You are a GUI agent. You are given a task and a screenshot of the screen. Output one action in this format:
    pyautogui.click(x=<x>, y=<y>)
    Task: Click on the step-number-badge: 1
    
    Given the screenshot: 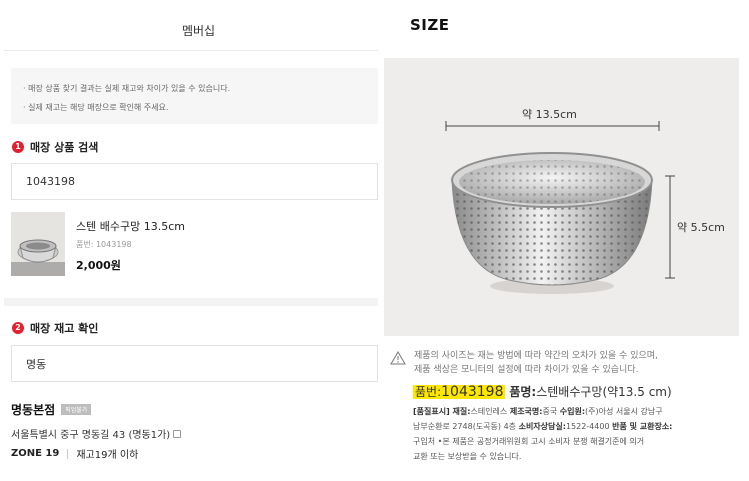 What is the action you would take?
    pyautogui.click(x=18, y=147)
    